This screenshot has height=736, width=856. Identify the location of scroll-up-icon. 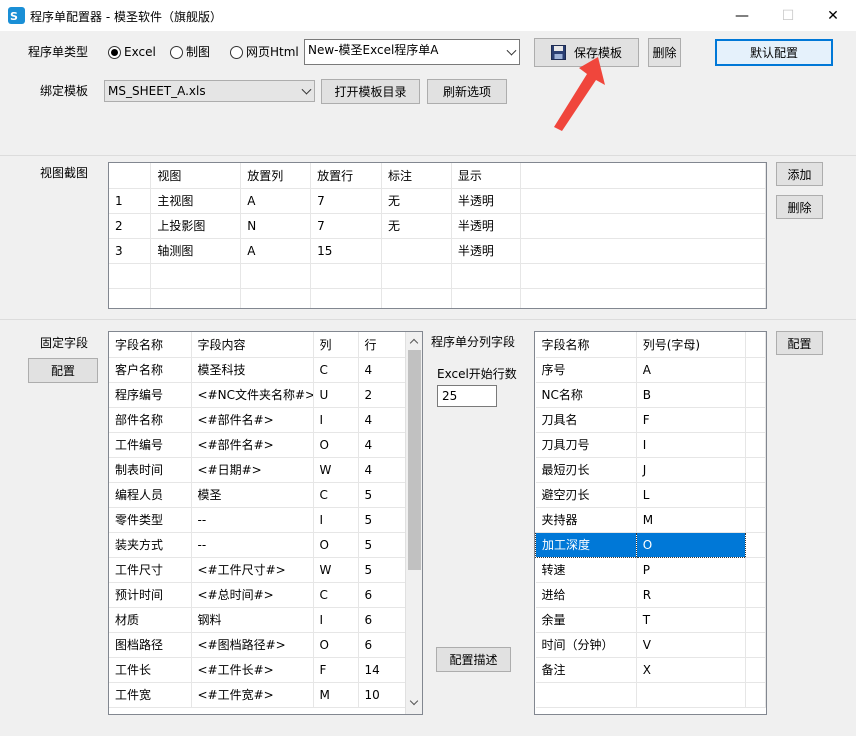
(414, 343).